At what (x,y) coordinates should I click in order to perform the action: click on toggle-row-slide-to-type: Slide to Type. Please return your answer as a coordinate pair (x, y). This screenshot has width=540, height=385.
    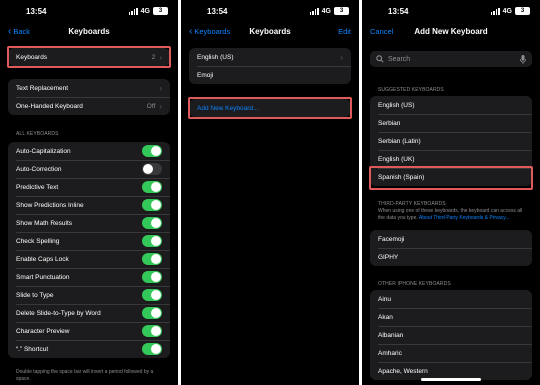
    Looking at the image, I should click on (89, 295).